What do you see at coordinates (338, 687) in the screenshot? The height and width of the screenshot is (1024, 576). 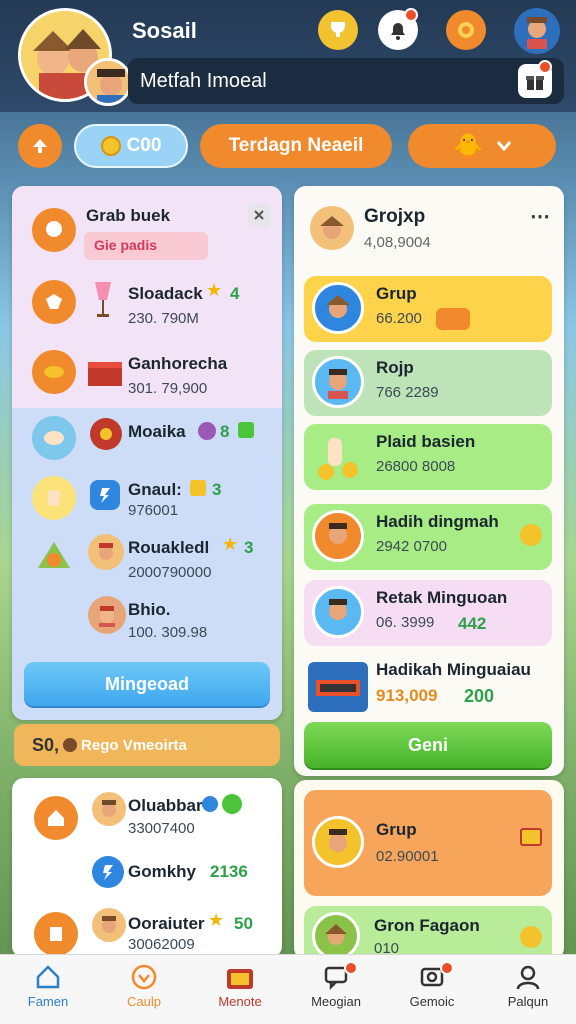 I see `reward-image` at bounding box center [338, 687].